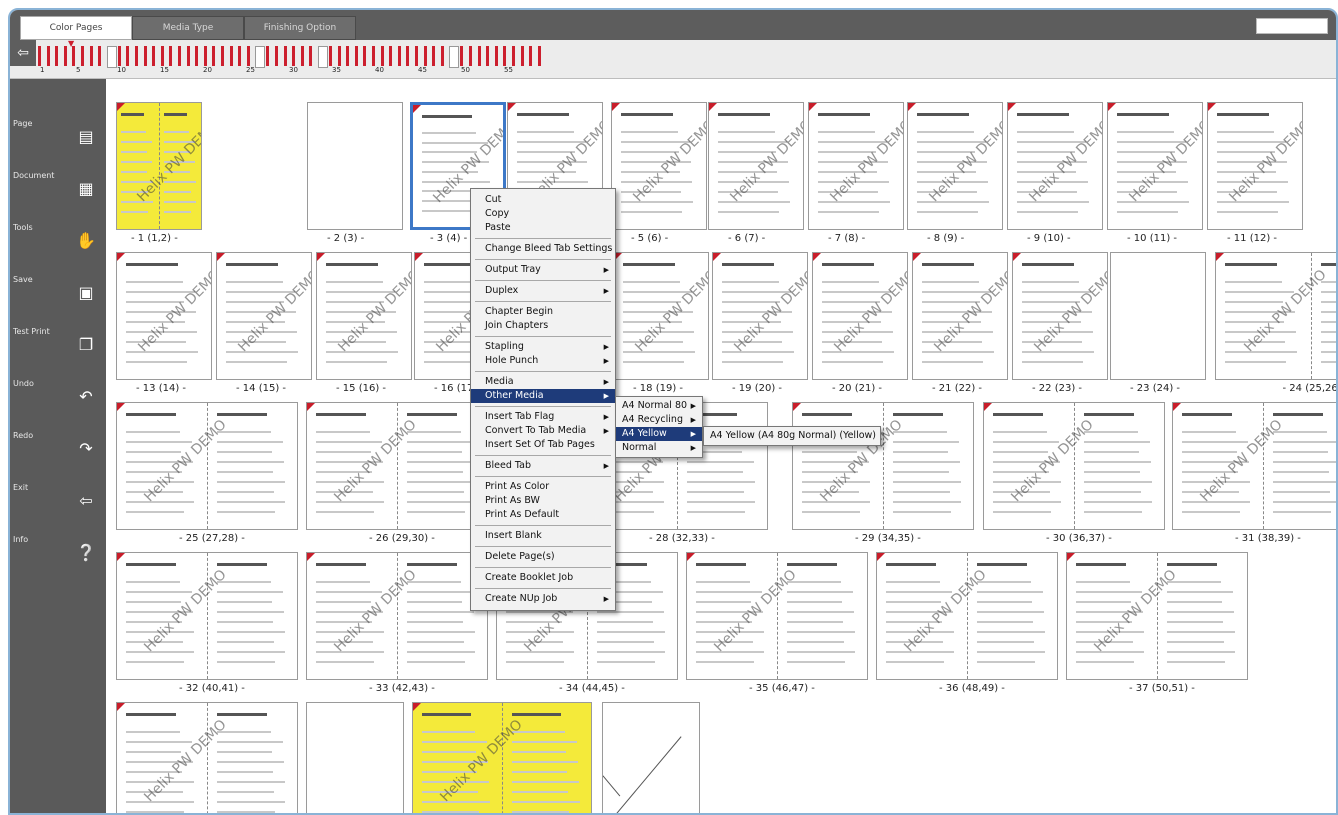  Describe the element at coordinates (543, 536) in the screenshot. I see `menu-item-insert-blank: Insert Blank` at that location.